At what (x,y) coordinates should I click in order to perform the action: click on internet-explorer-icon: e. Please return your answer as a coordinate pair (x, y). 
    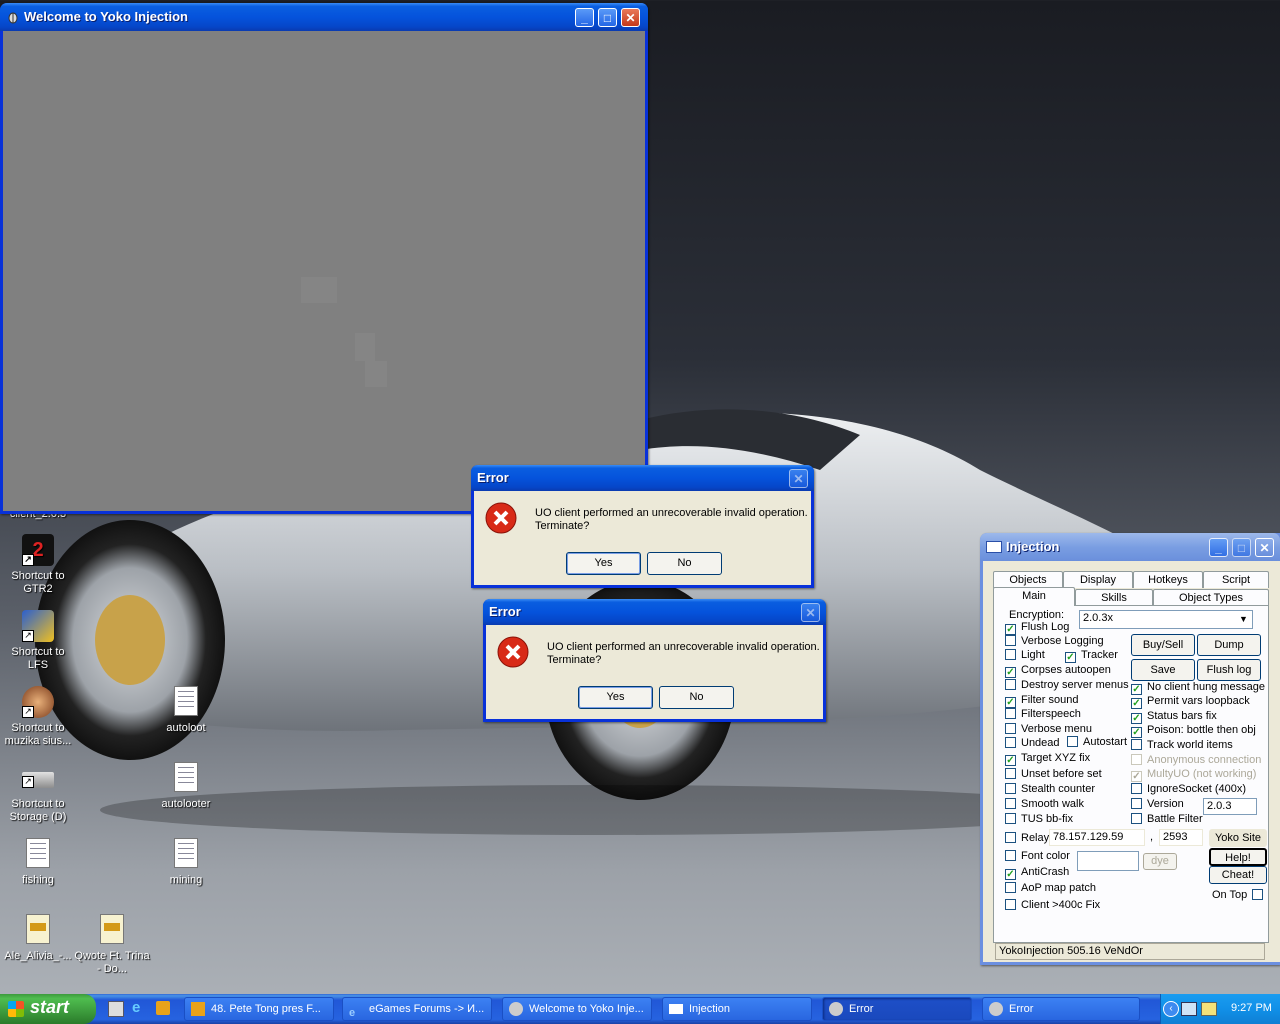
    Looking at the image, I should click on (140, 1008).